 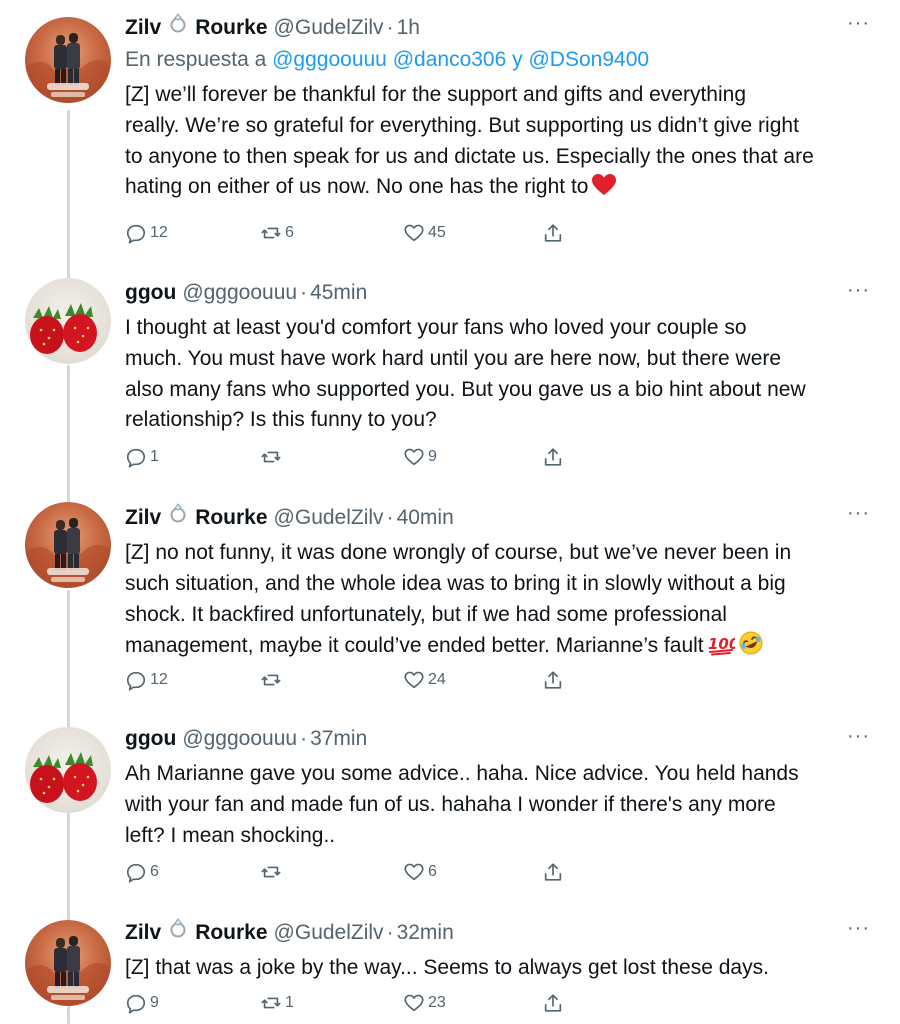 I want to click on like-count: 23, so click(x=437, y=1002).